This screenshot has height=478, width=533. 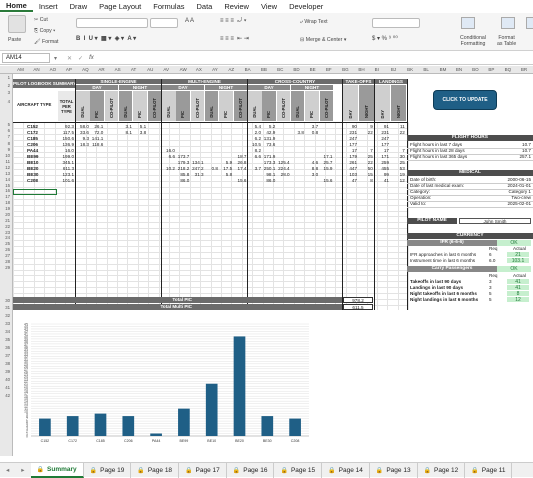 What do you see at coordinates (296, 69) in the screenshot?
I see `column-label: BD` at bounding box center [296, 69].